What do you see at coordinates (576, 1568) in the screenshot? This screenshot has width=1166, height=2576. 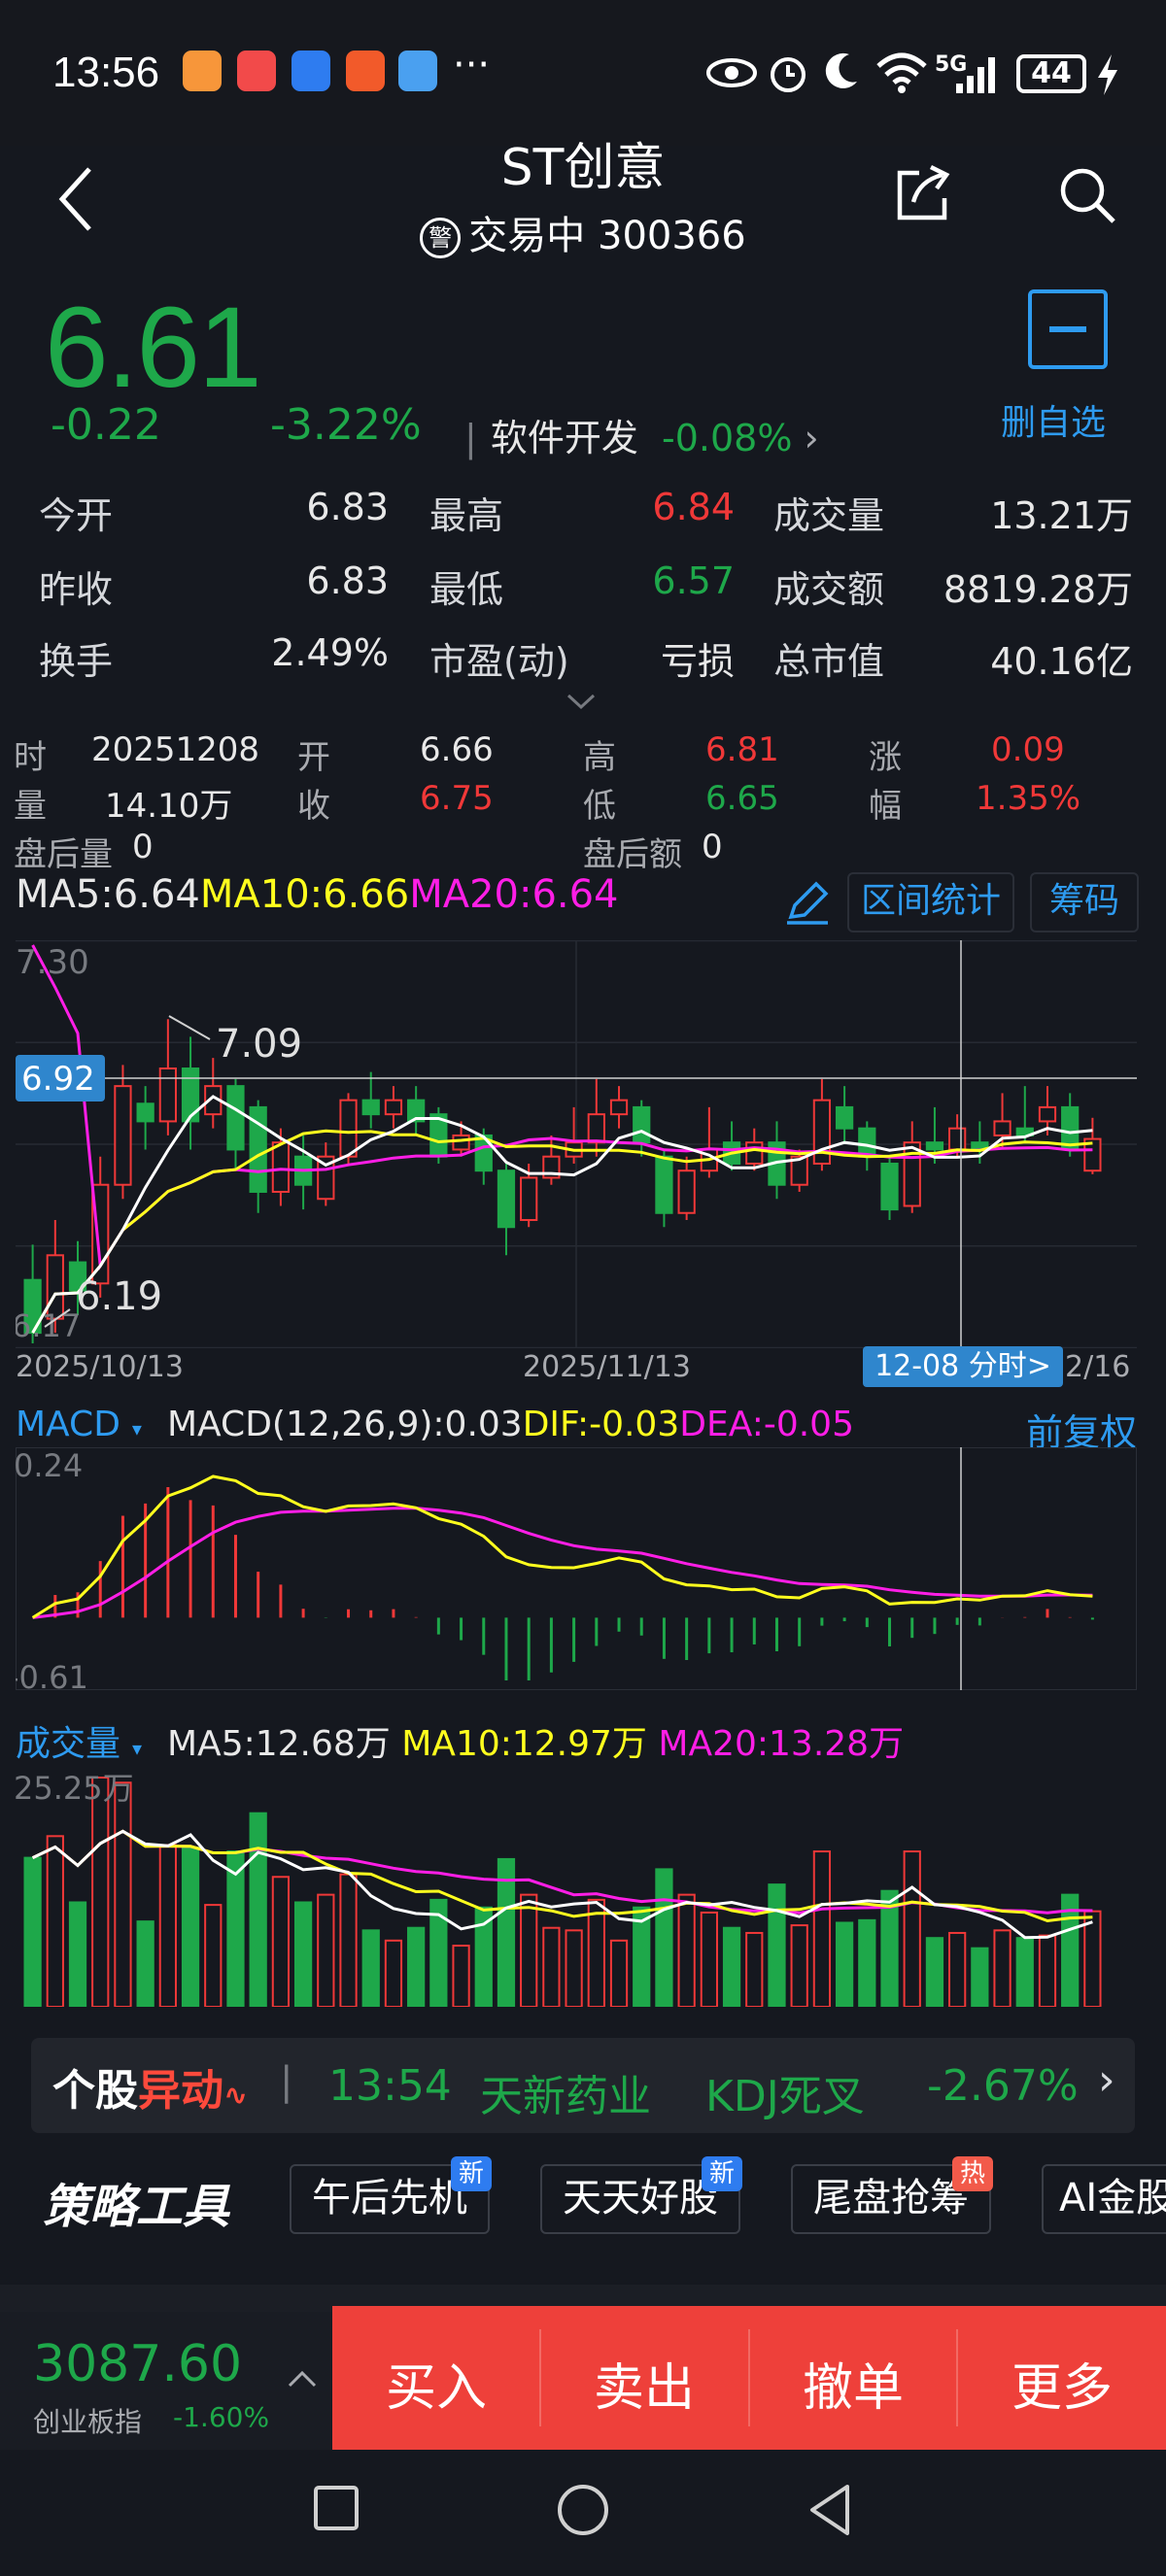 I see `macd-chart: 0.24 -0.61` at bounding box center [576, 1568].